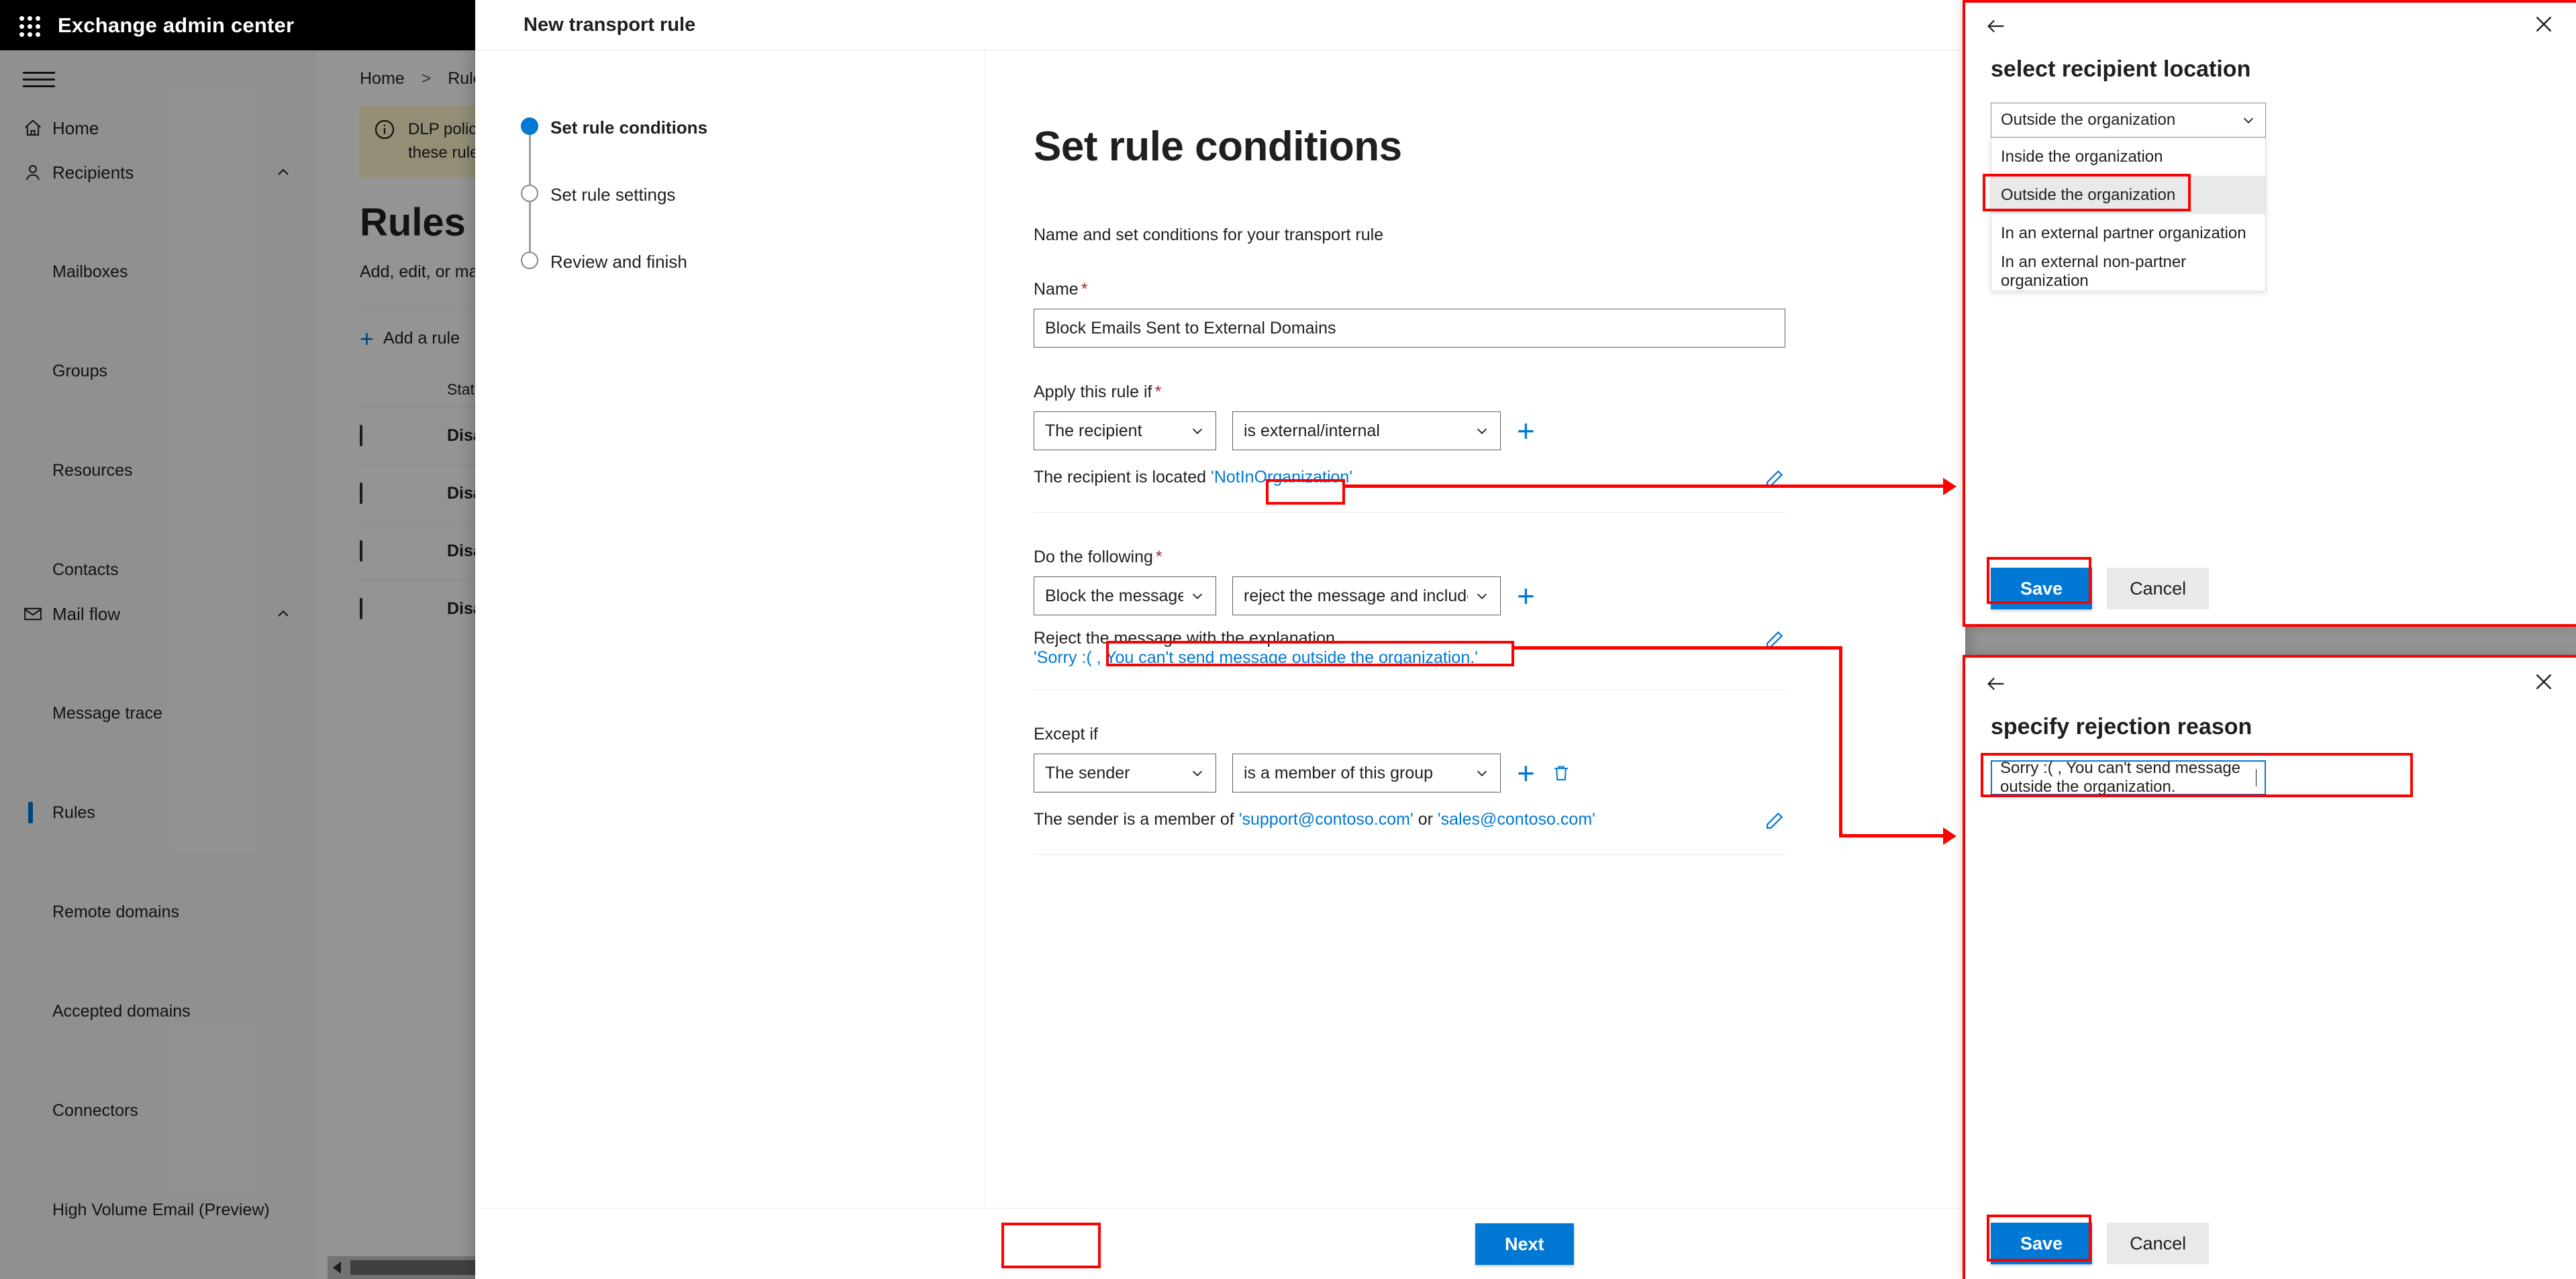 The width and height of the screenshot is (2576, 1279). What do you see at coordinates (1516, 819) in the screenshot?
I see `except-if-summary-value-2: 'sales@contoso.com'` at bounding box center [1516, 819].